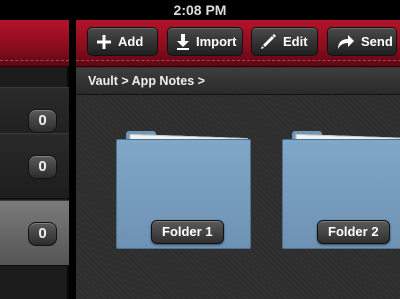 The image size is (400, 299). I want to click on send-curved-arrow-icon, so click(346, 41).